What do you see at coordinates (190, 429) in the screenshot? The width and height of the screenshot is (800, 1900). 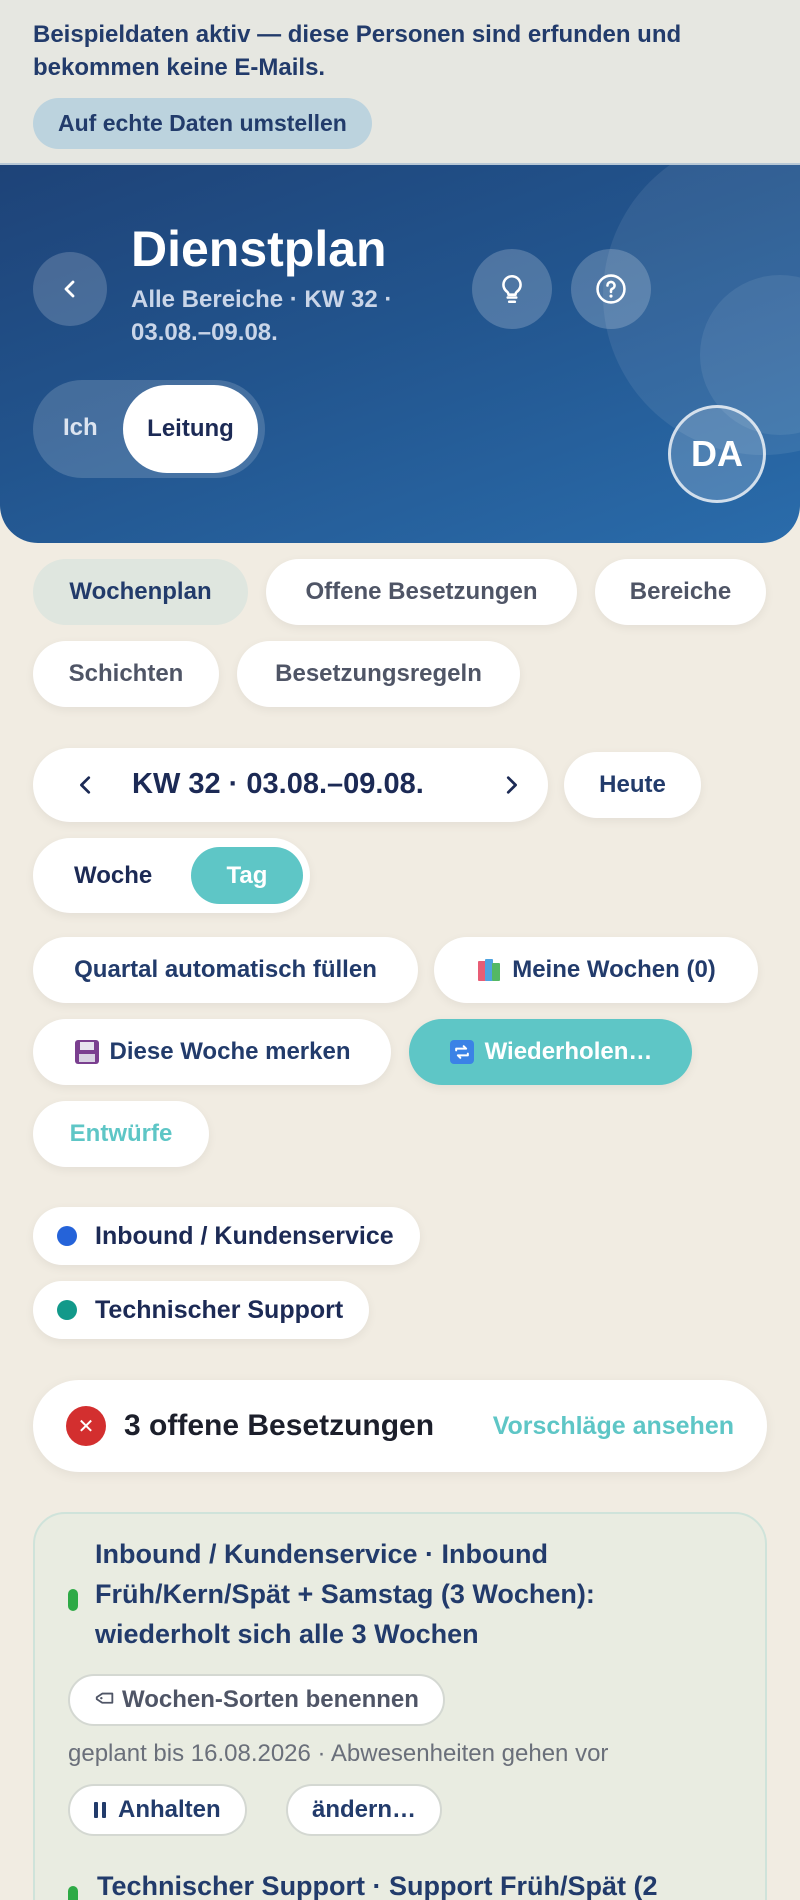 I see `role-option-leitung: Leitung` at bounding box center [190, 429].